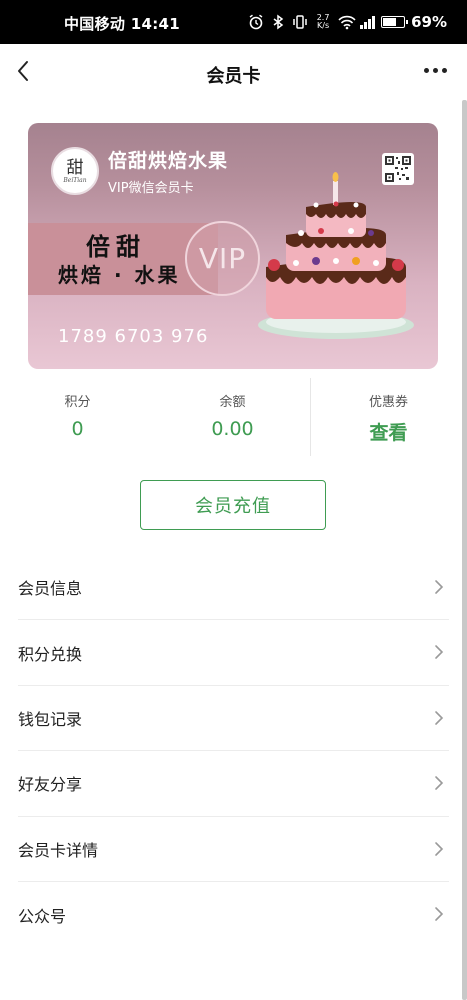 This screenshot has height=1000, width=467. What do you see at coordinates (336, 257) in the screenshot?
I see `cake-illustration` at bounding box center [336, 257].